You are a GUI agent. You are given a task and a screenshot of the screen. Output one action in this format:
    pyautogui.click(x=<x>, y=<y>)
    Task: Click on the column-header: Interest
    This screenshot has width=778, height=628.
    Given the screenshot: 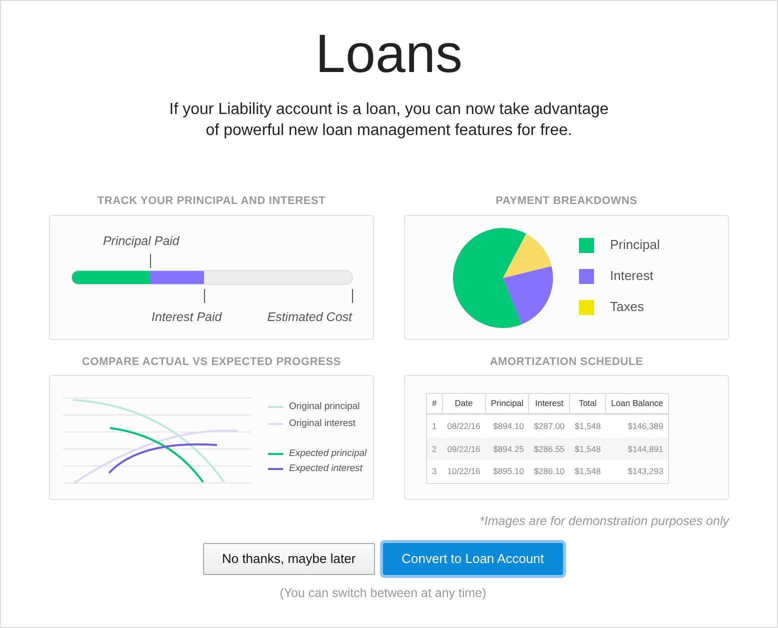 What is the action you would take?
    pyautogui.click(x=549, y=404)
    